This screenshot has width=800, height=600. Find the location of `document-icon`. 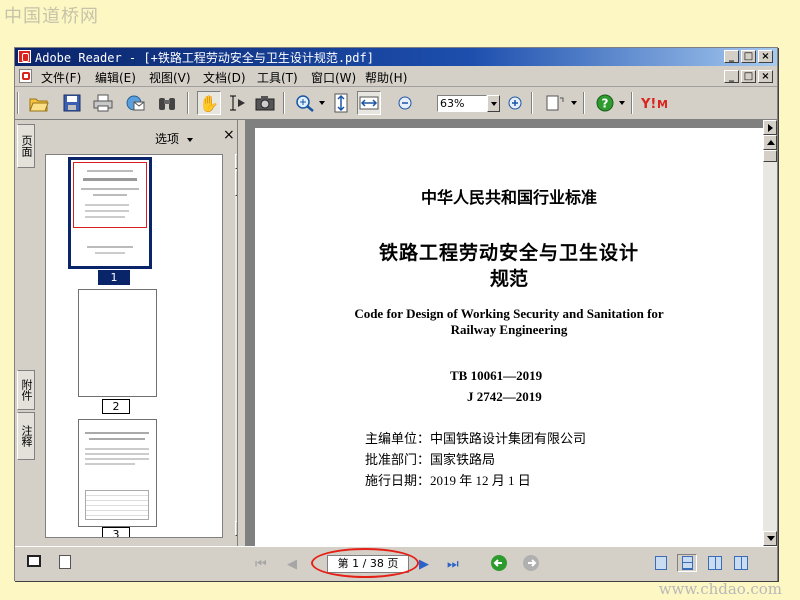

document-icon is located at coordinates (25, 76).